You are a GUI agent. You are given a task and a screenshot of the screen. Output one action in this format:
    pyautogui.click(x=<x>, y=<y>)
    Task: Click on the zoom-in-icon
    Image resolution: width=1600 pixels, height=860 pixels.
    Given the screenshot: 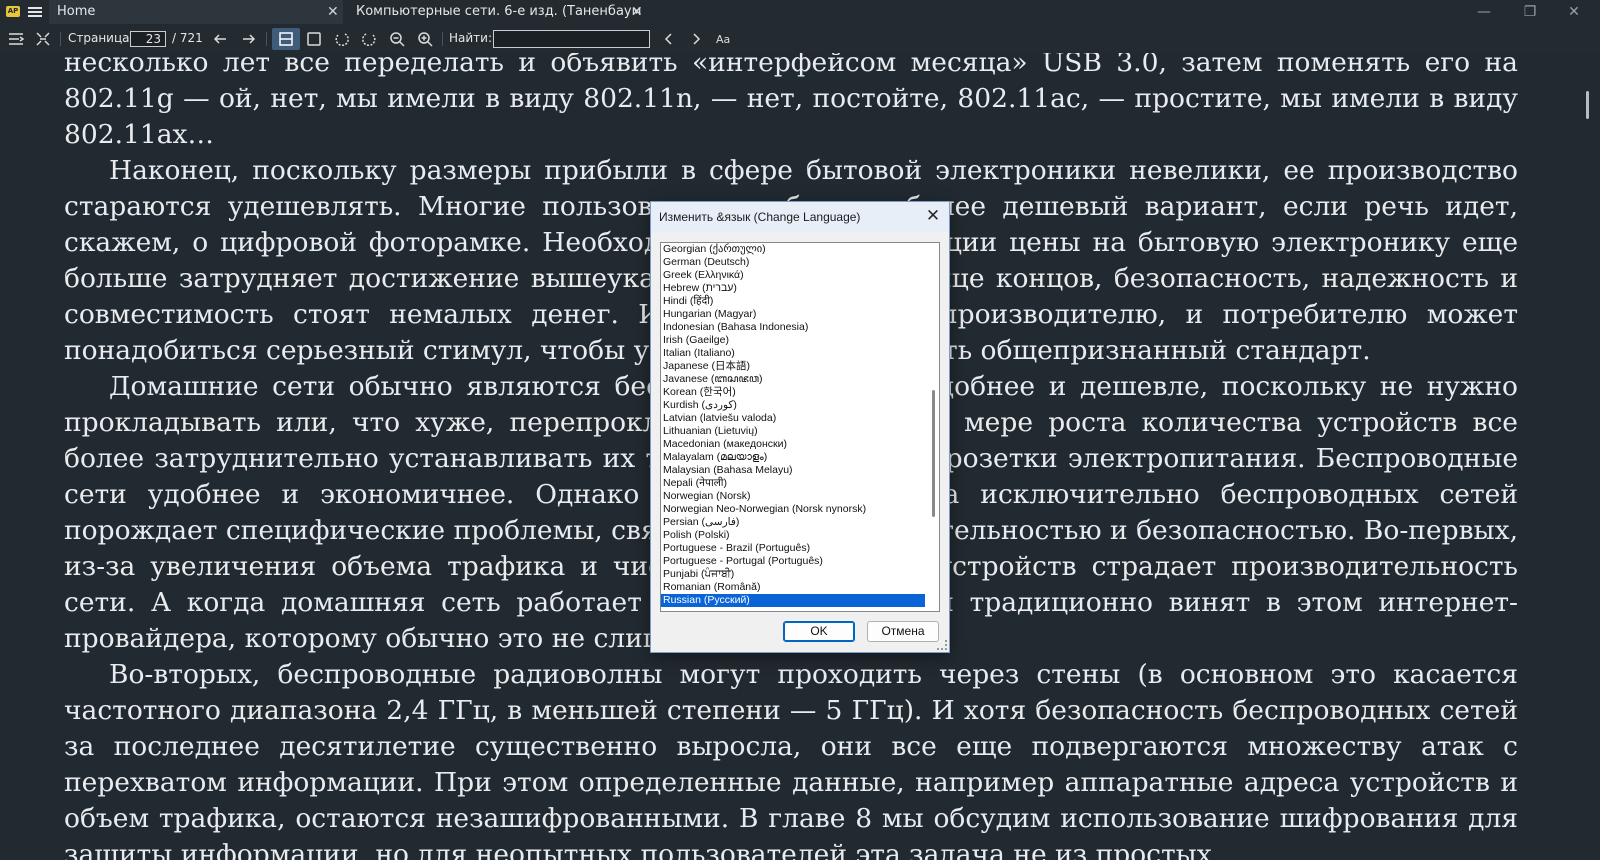 What is the action you would take?
    pyautogui.click(x=425, y=39)
    